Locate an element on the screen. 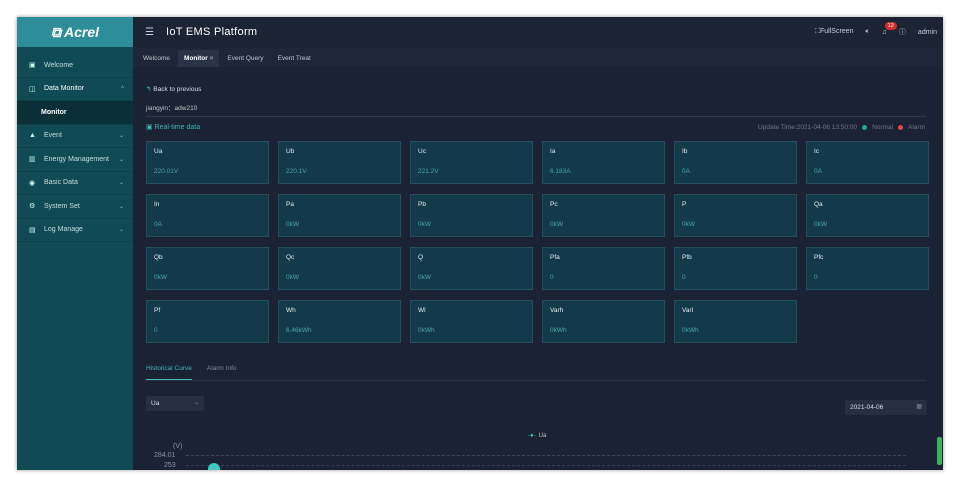 The height and width of the screenshot is (488, 960). chevron-down-icon: ⌄ is located at coordinates (196, 403).